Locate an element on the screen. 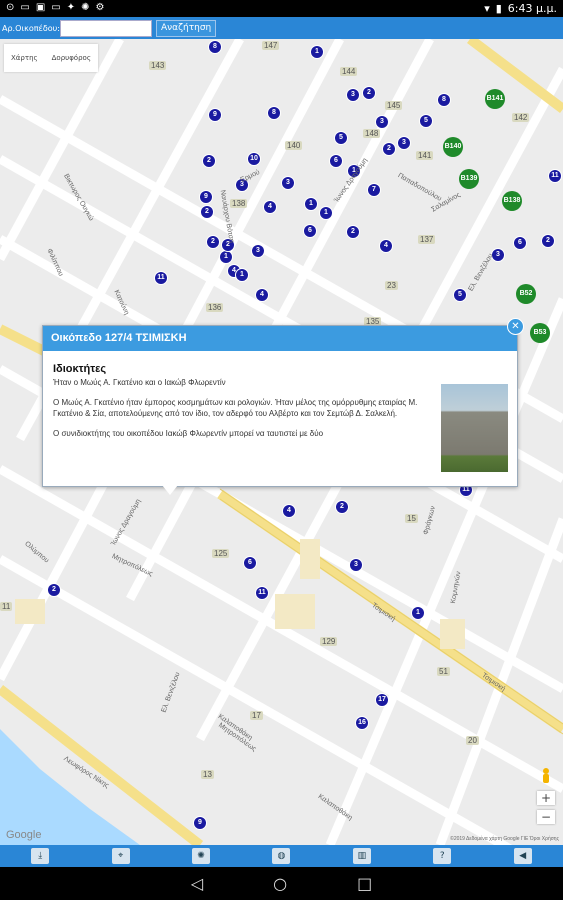  nav-home-icon: ○ is located at coordinates (280, 883).